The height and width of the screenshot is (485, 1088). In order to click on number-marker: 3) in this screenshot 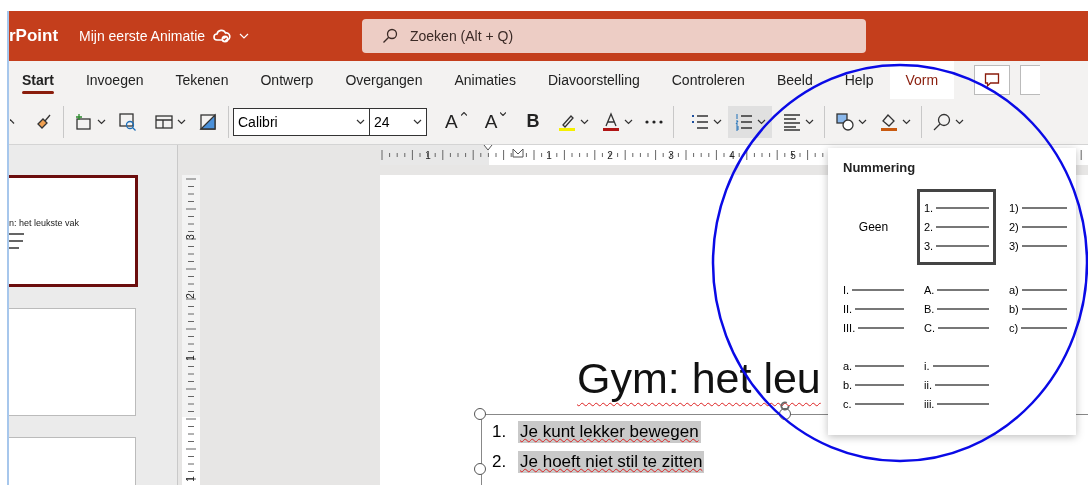, I will do `click(1014, 246)`.